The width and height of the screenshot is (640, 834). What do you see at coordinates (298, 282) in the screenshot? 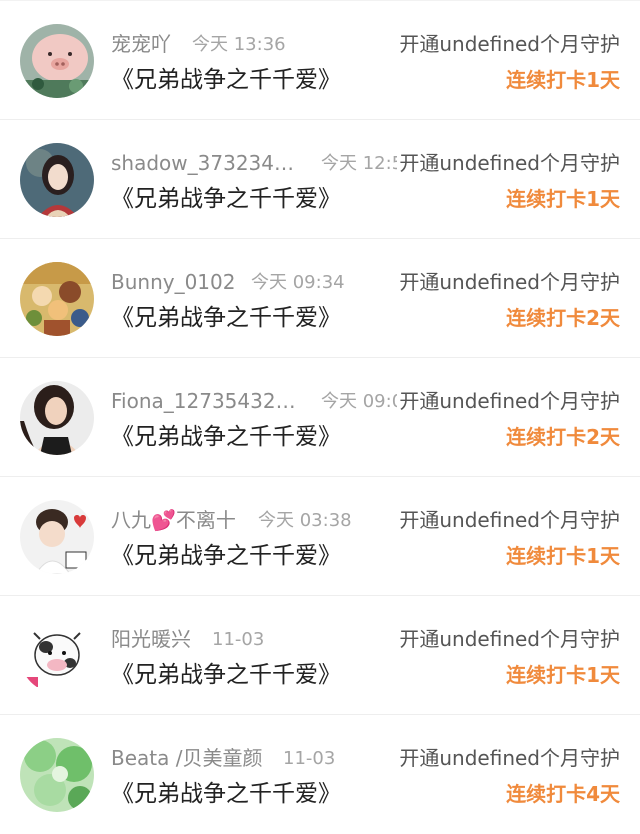
I see `timestamp: 今天 09:34` at bounding box center [298, 282].